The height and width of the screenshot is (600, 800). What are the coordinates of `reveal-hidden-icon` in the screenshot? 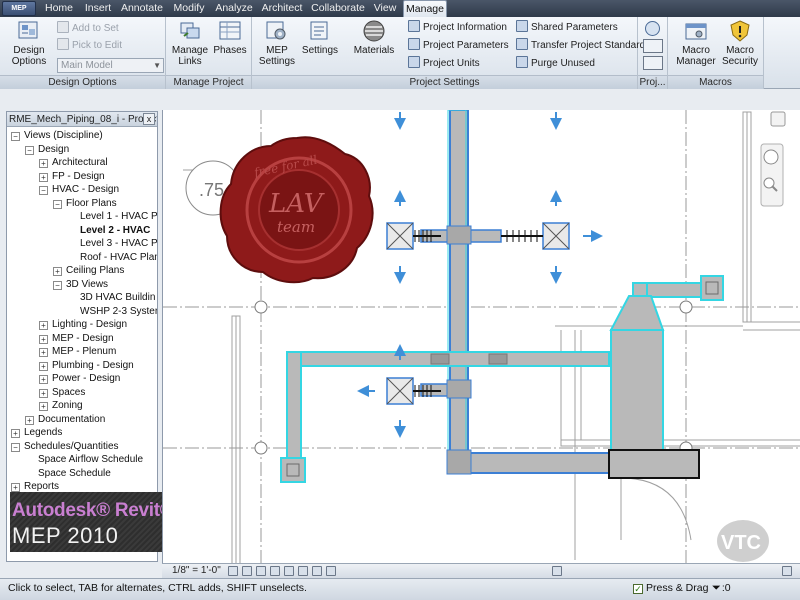 It's located at (331, 571).